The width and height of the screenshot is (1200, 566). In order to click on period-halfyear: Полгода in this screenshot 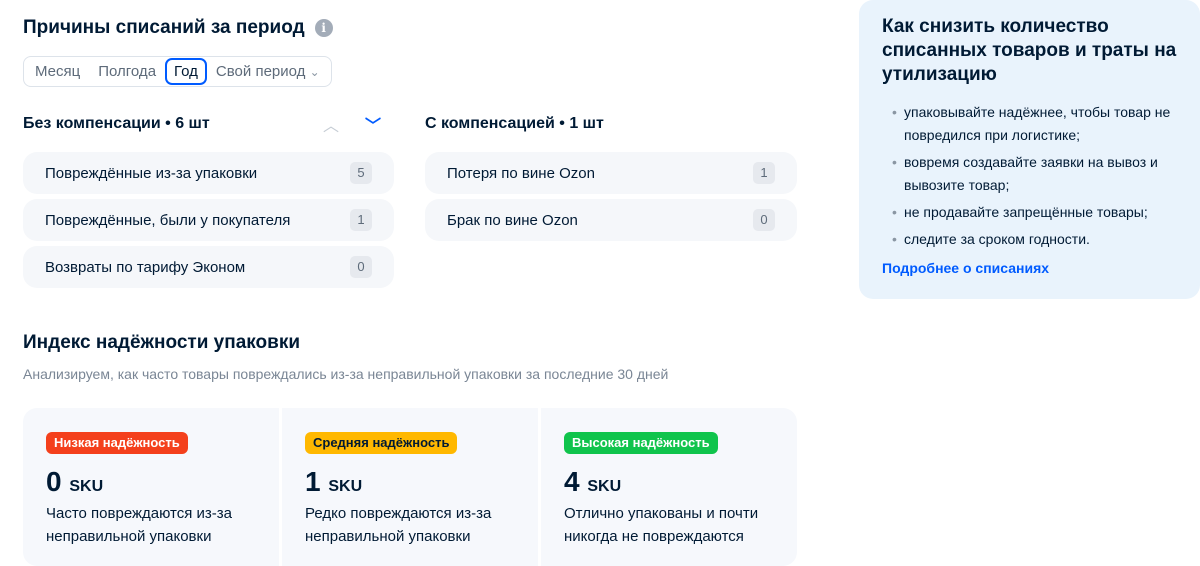, I will do `click(127, 71)`.